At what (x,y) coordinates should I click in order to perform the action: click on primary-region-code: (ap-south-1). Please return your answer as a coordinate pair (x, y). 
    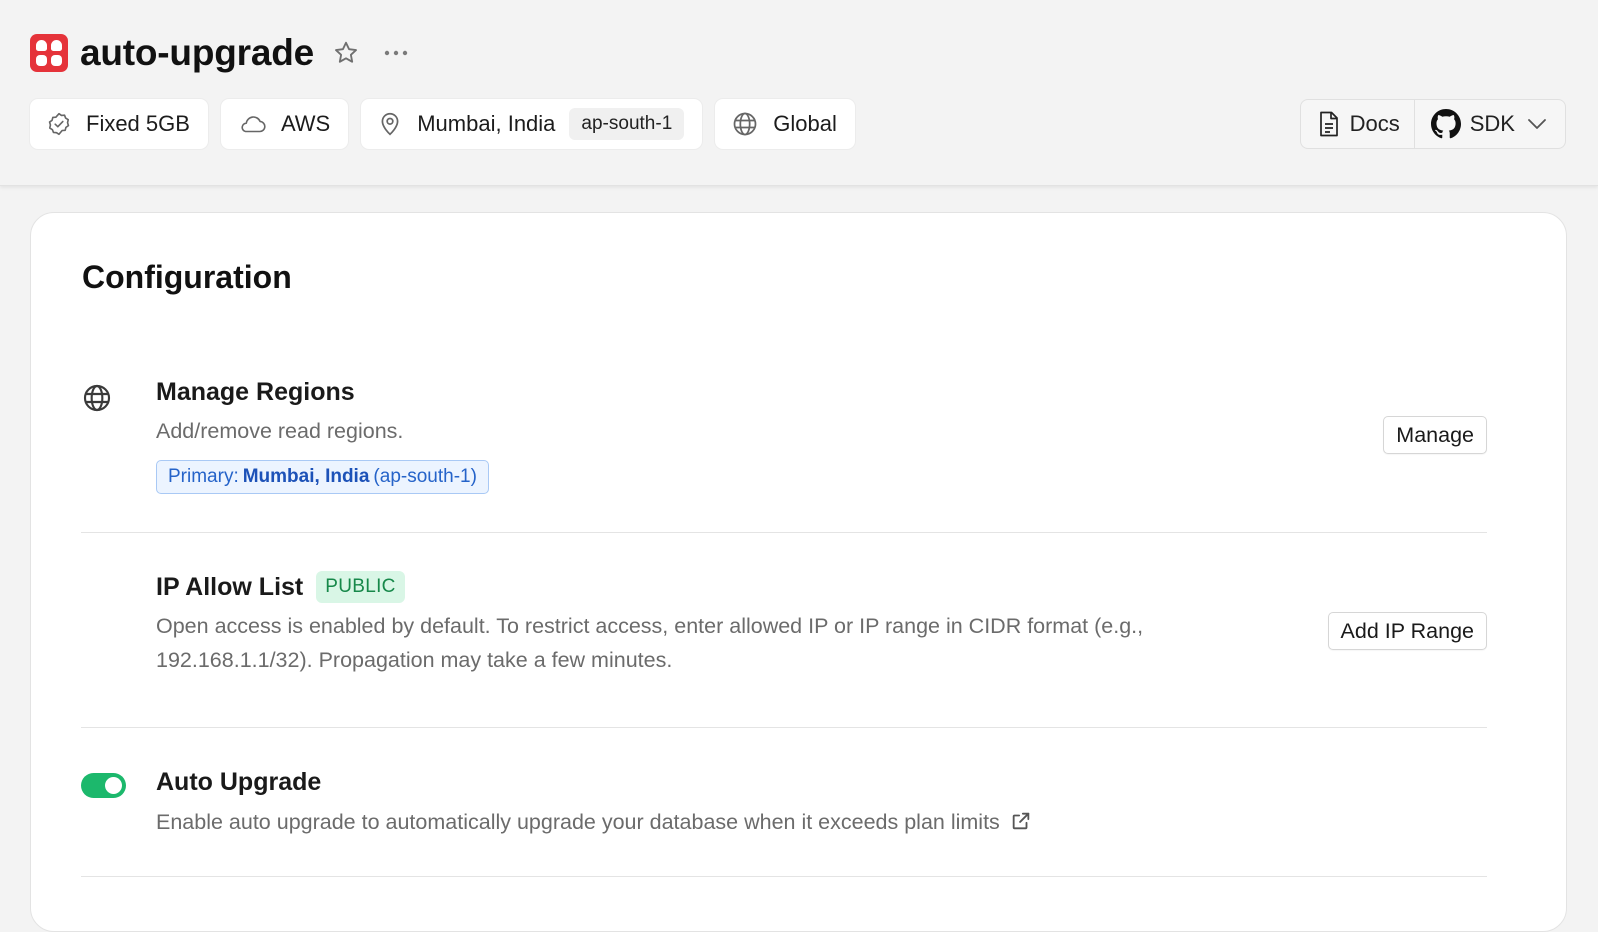
    Looking at the image, I should click on (425, 476).